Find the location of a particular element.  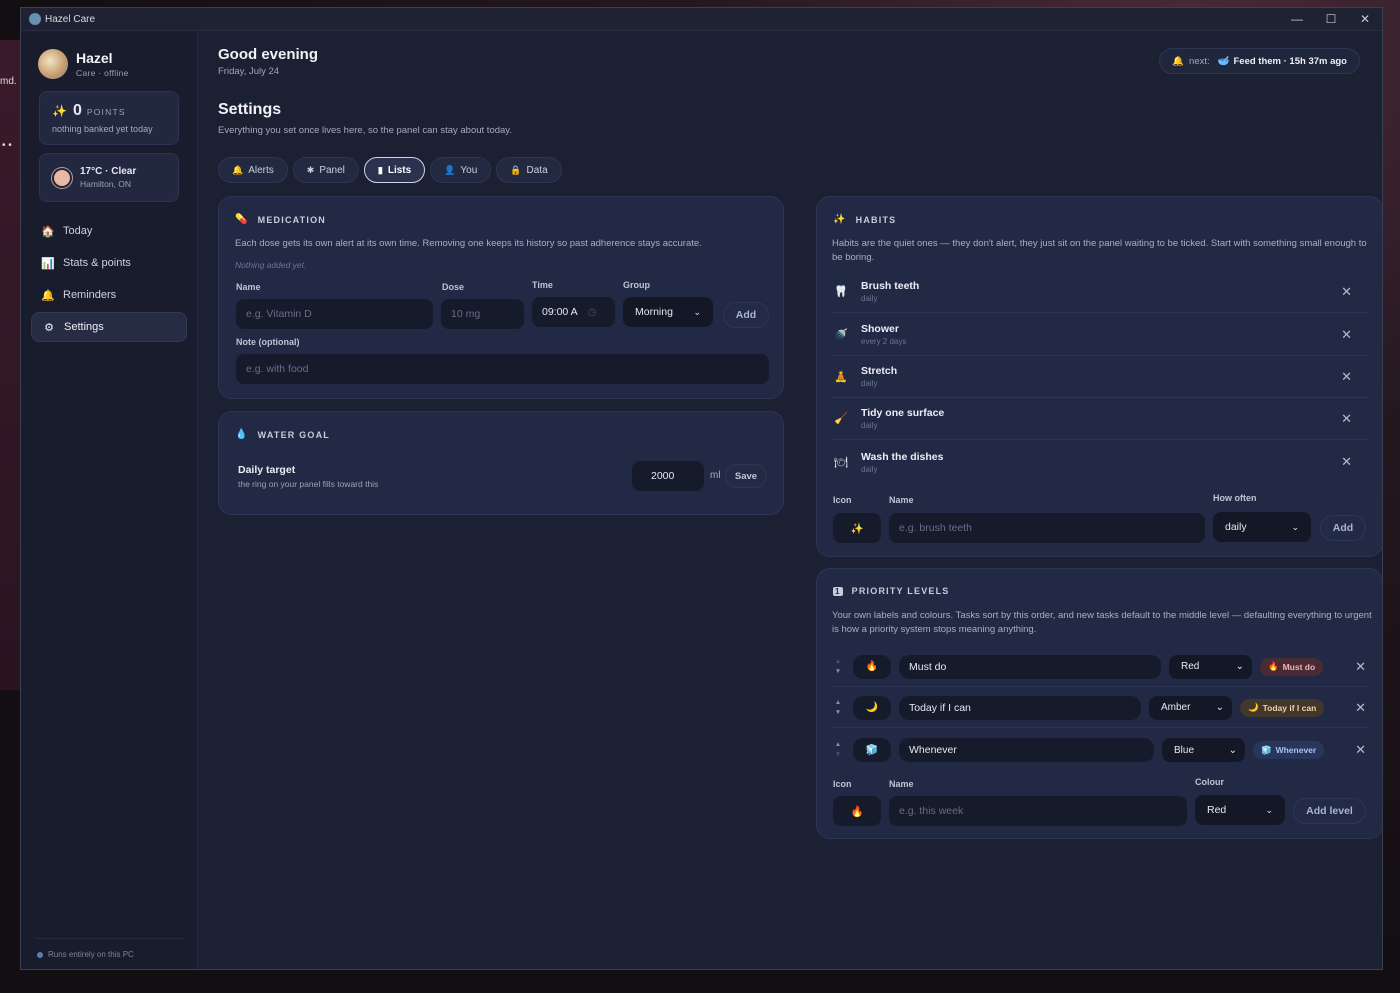

tab-data: 🔒 Data is located at coordinates (529, 170).